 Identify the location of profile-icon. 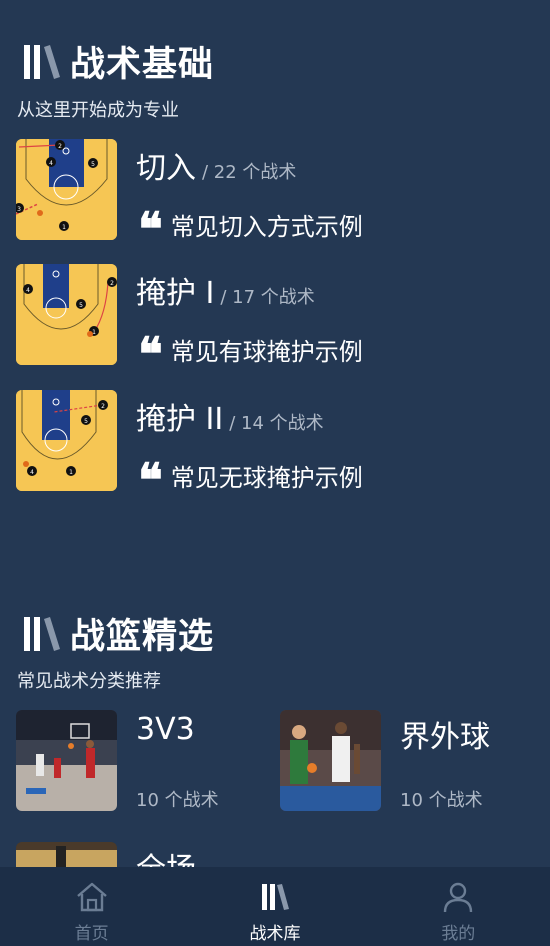
(458, 897).